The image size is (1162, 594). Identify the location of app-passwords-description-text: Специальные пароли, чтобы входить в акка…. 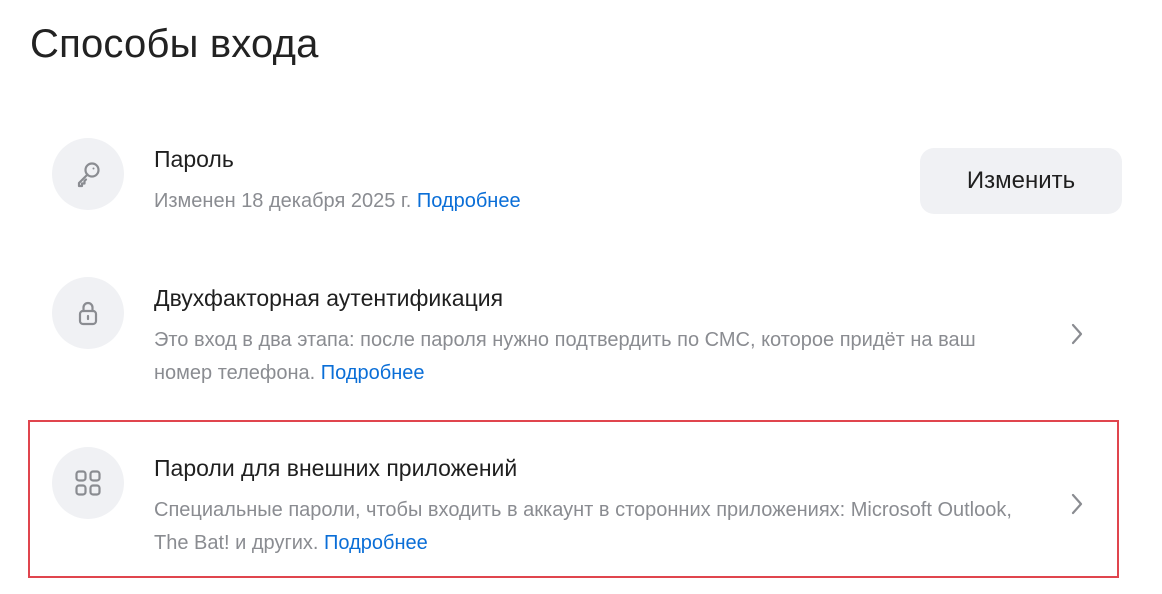
(583, 526).